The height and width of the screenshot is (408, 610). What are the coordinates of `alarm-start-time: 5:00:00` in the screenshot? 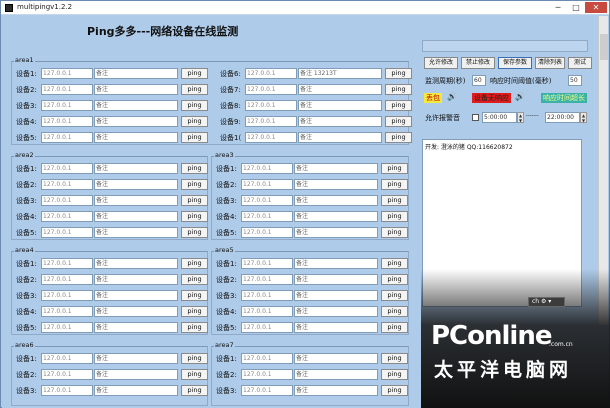 It's located at (499, 117).